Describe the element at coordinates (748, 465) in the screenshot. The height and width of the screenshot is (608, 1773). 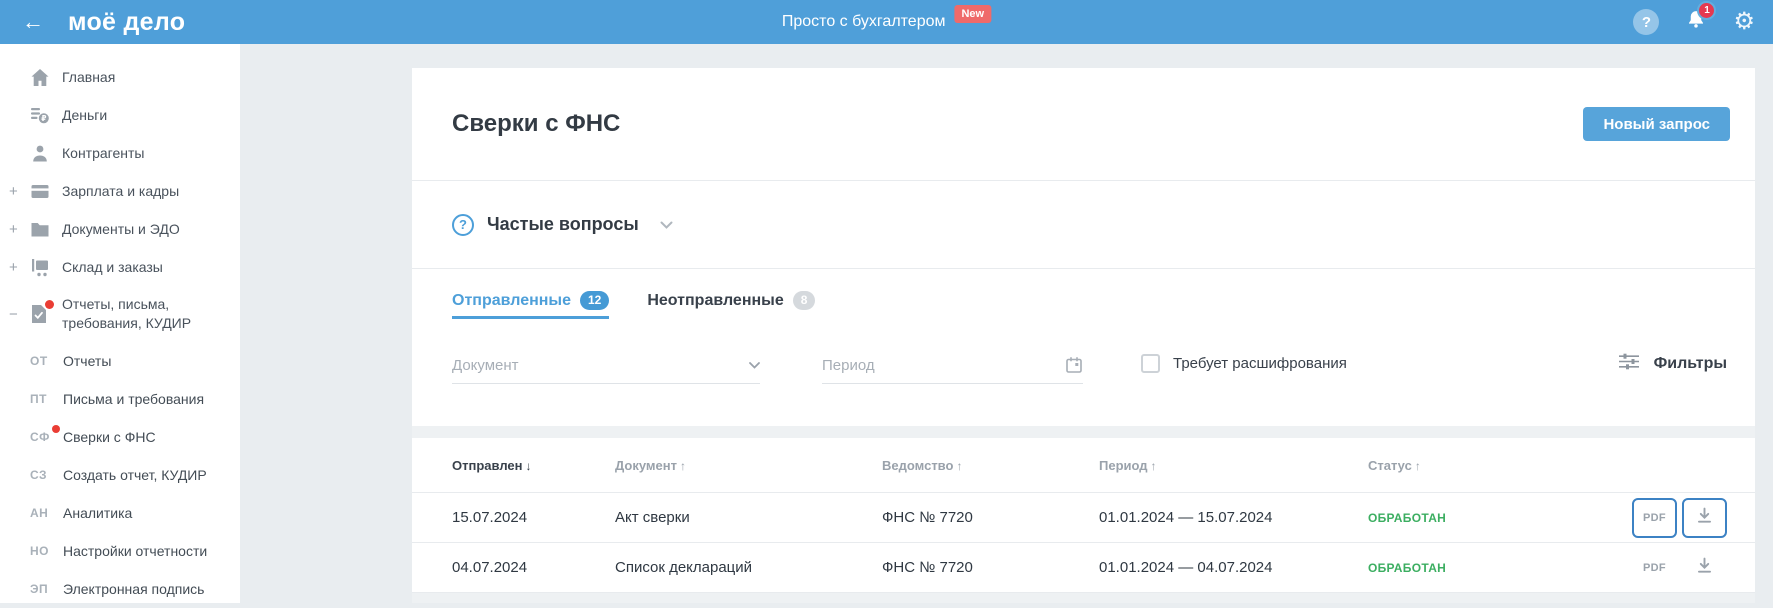
I see `column-header-document: Документ ↑` at that location.